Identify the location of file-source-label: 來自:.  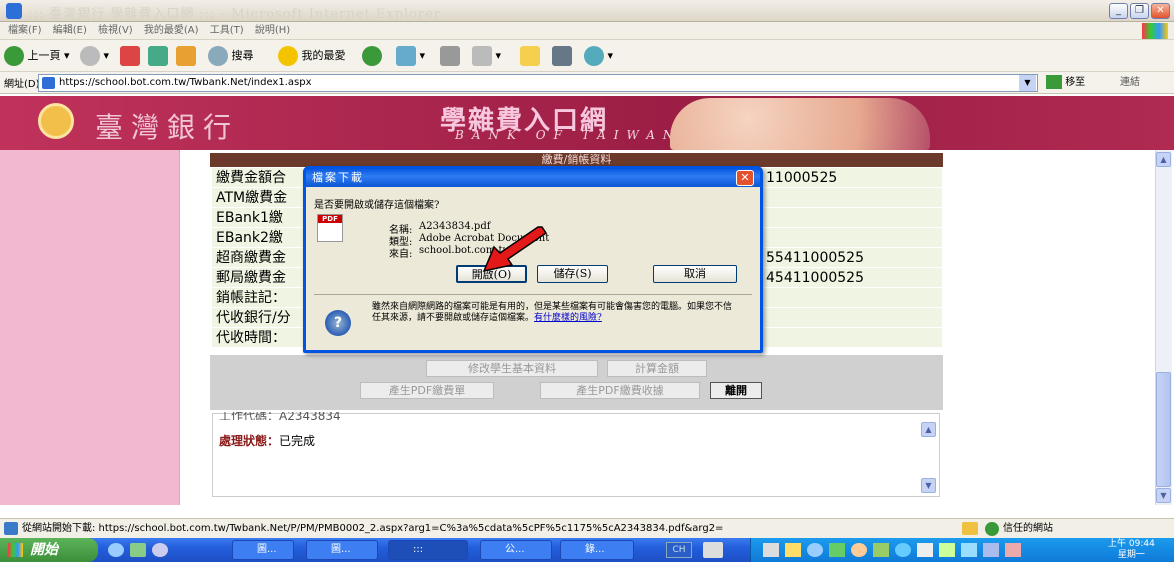
(401, 254).